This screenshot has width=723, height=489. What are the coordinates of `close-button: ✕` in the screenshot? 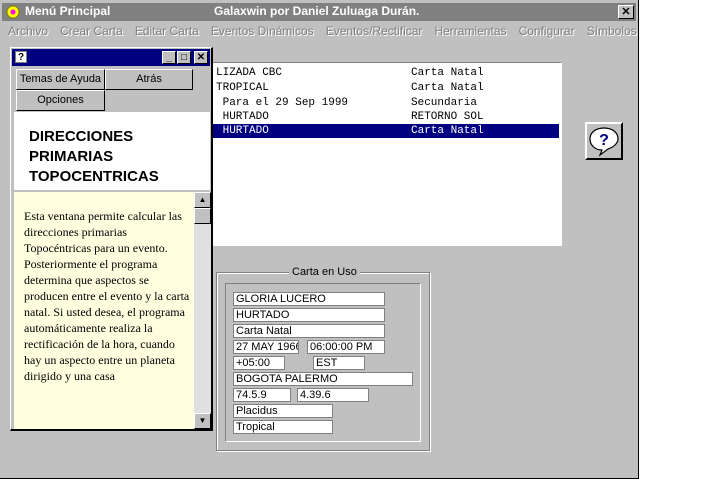 It's located at (626, 12).